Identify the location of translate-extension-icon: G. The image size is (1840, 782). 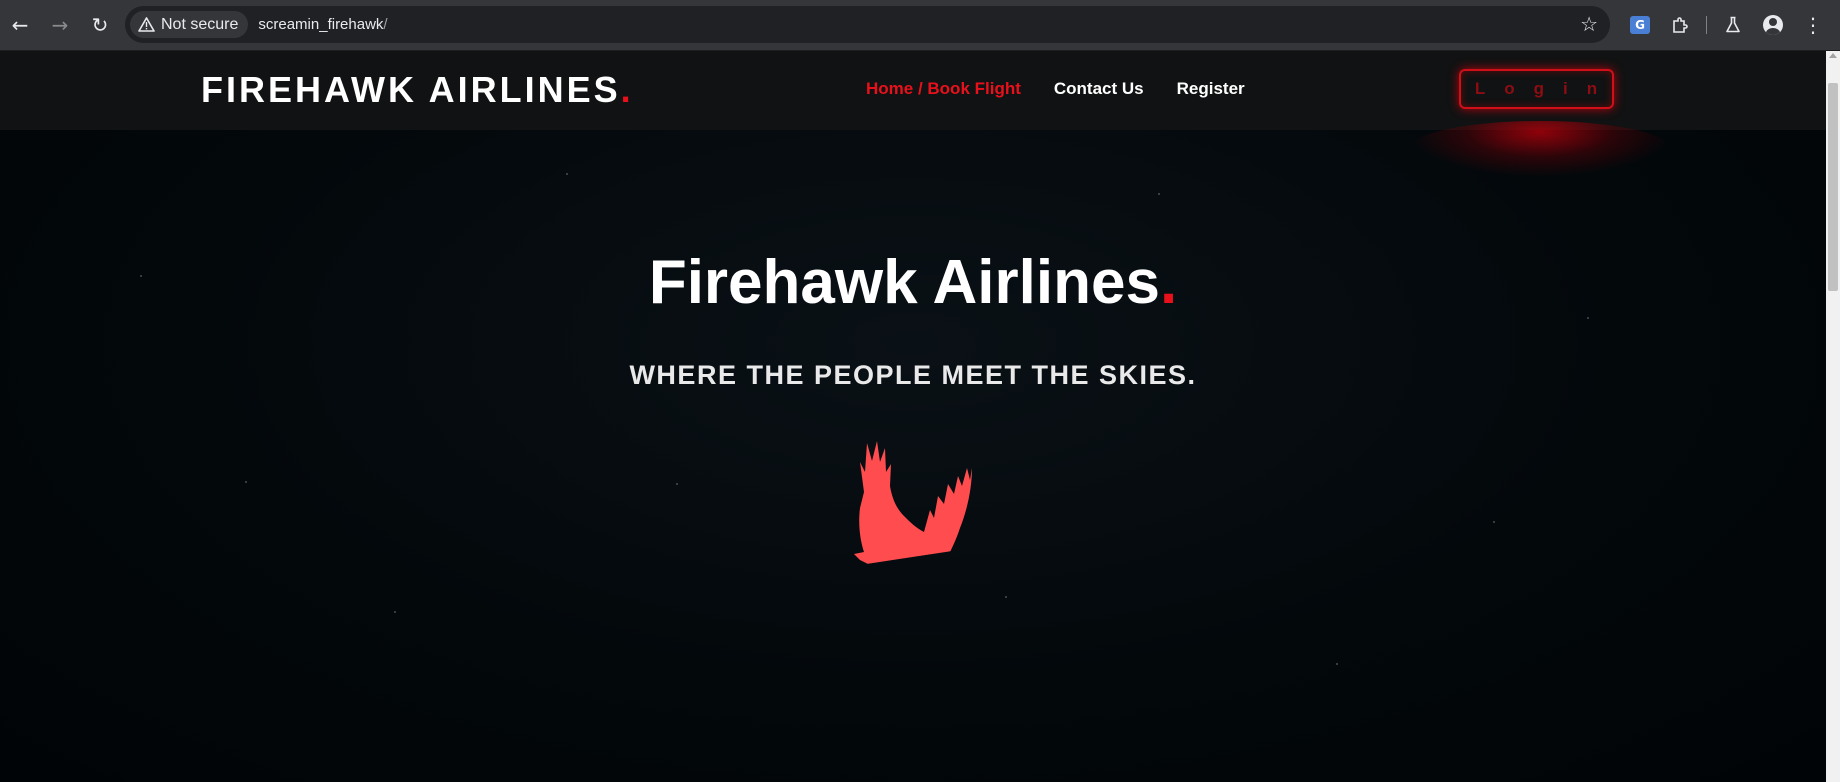
(1640, 25).